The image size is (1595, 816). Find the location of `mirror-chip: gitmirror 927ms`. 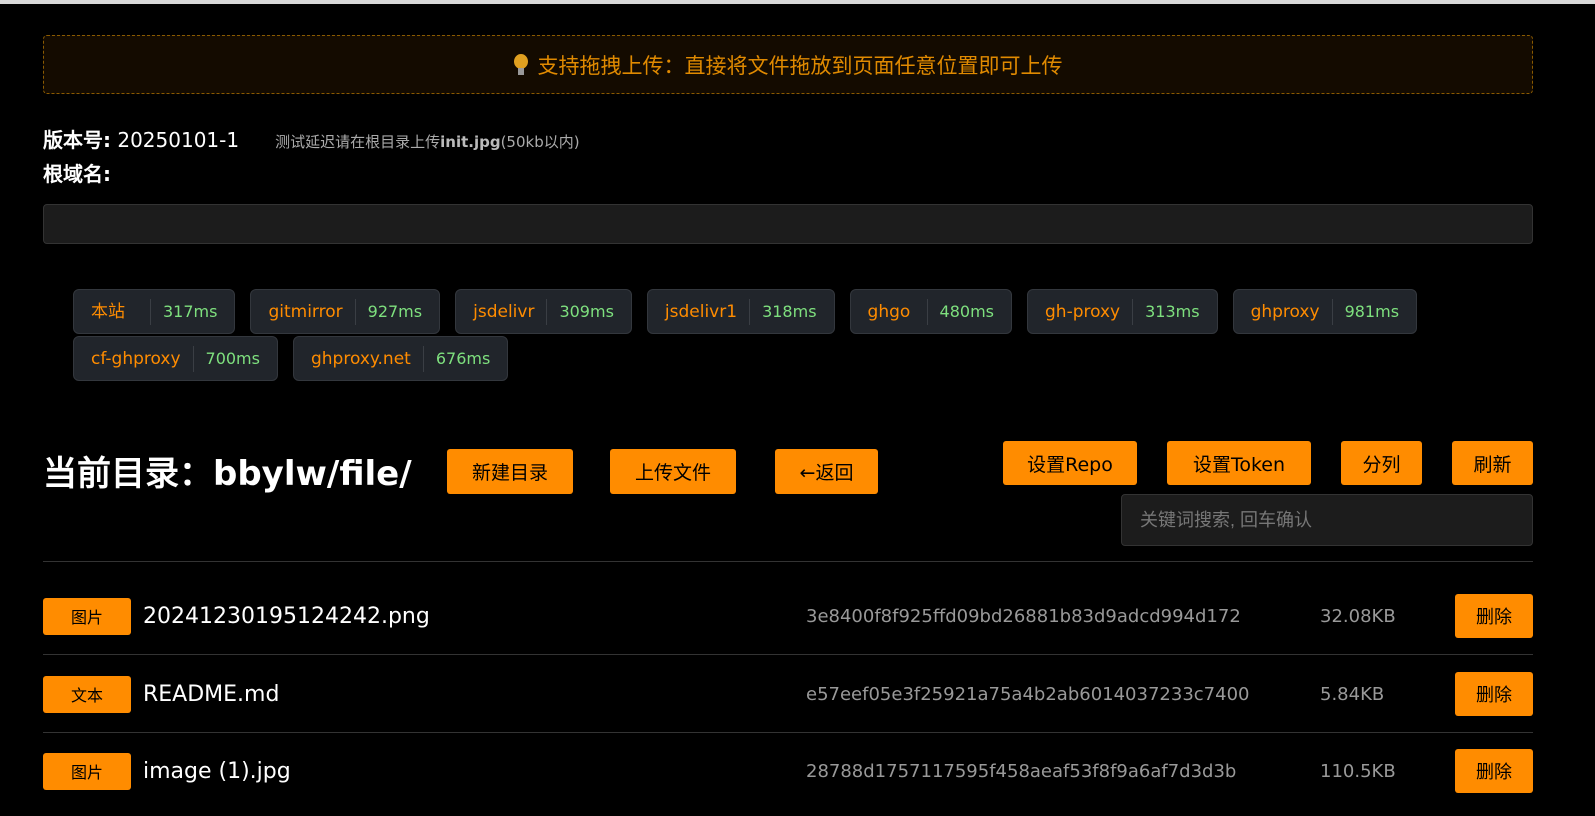

mirror-chip: gitmirror 927ms is located at coordinates (345, 311).